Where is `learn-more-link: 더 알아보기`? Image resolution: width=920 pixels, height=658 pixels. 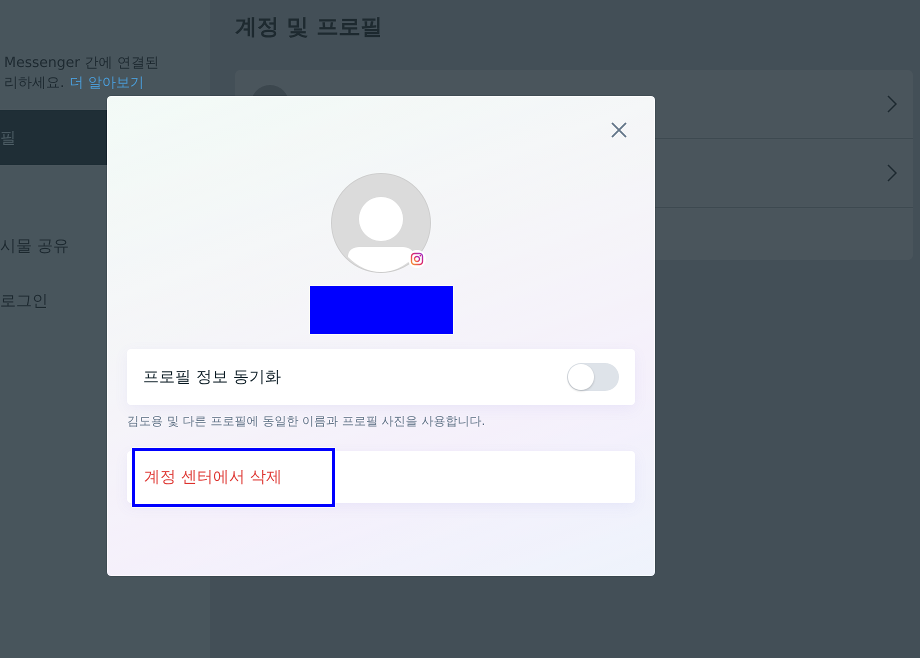 learn-more-link: 더 알아보기 is located at coordinates (106, 83).